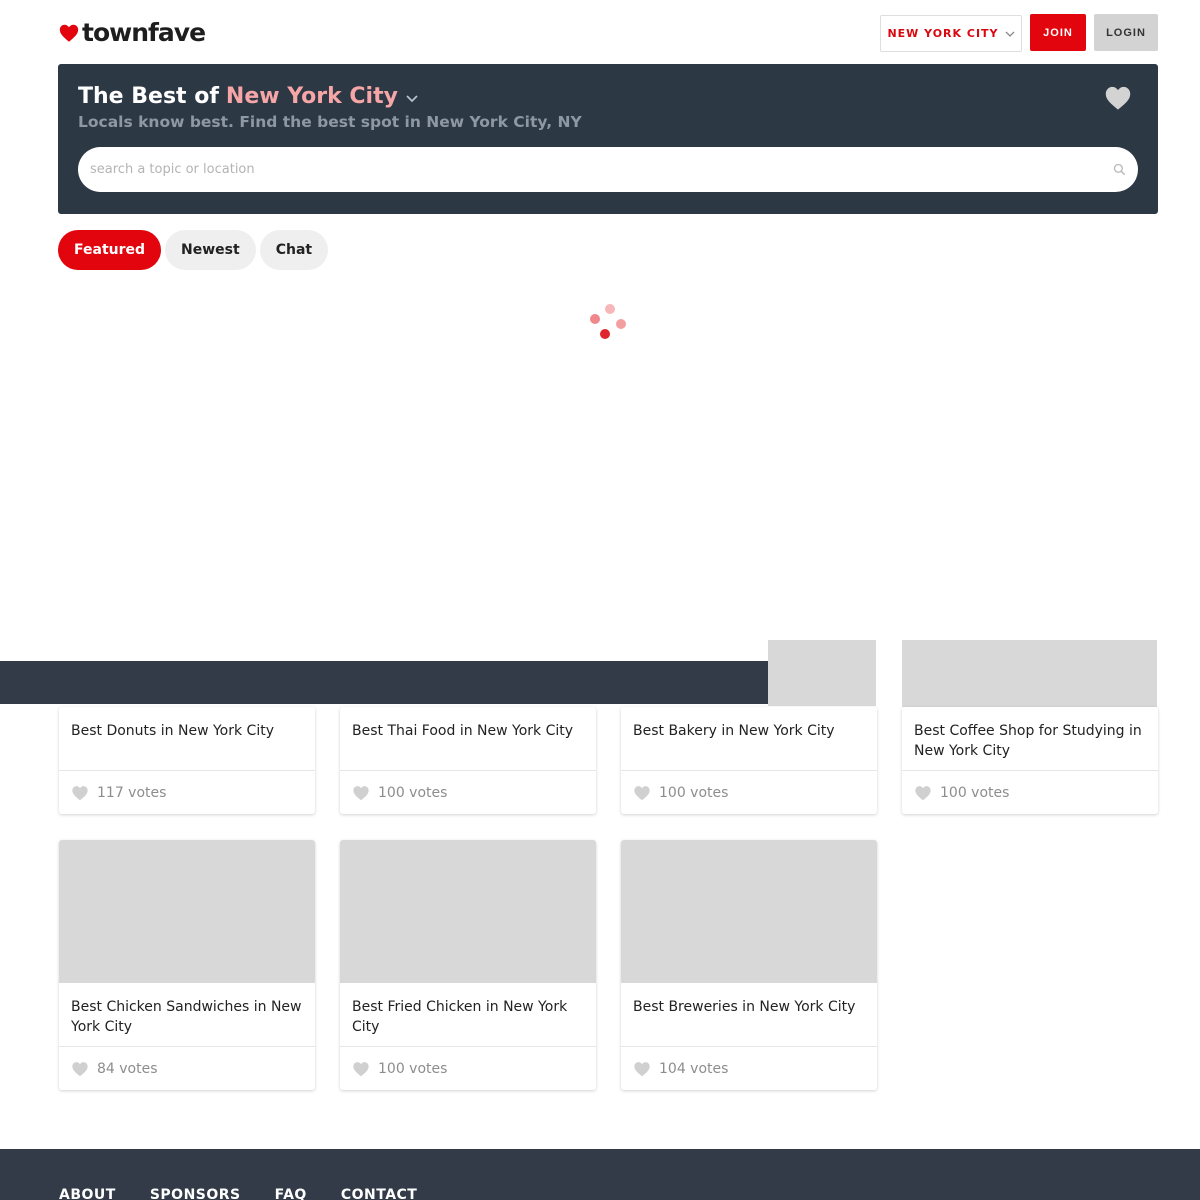 The height and width of the screenshot is (1200, 1200). Describe the element at coordinates (195, 1193) in the screenshot. I see `footer-link-sponsors: SPONSORS` at that location.